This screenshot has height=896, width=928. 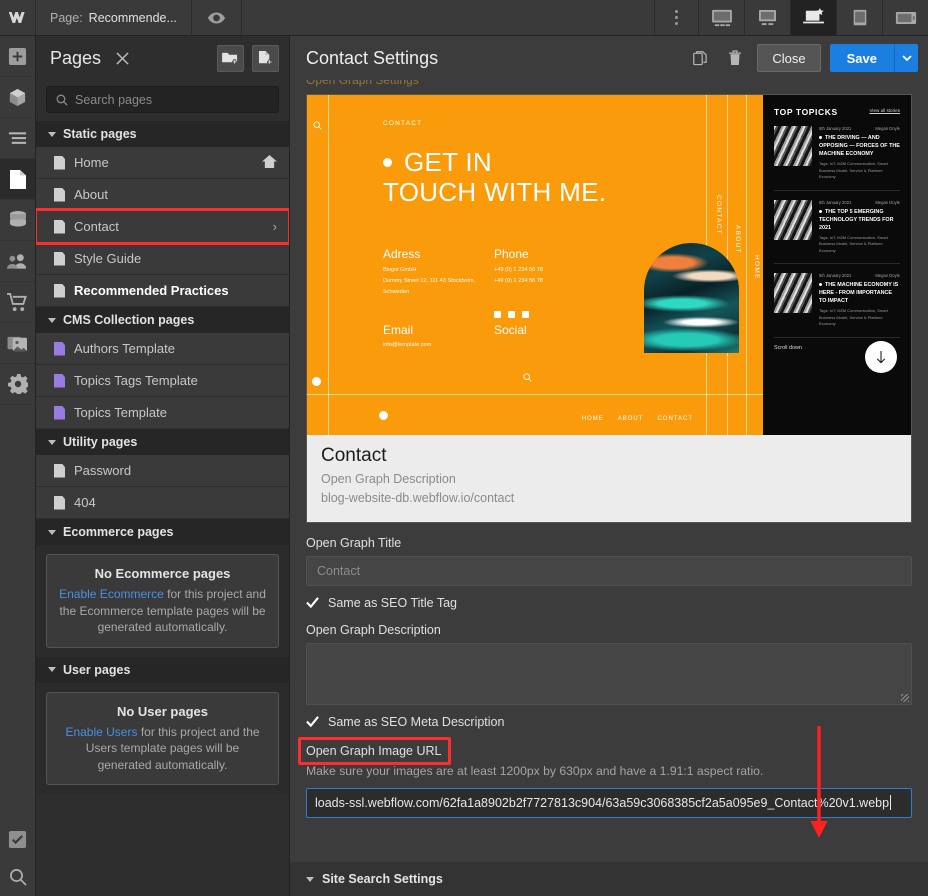 I want to click on resize-handle-icon, so click(x=905, y=697).